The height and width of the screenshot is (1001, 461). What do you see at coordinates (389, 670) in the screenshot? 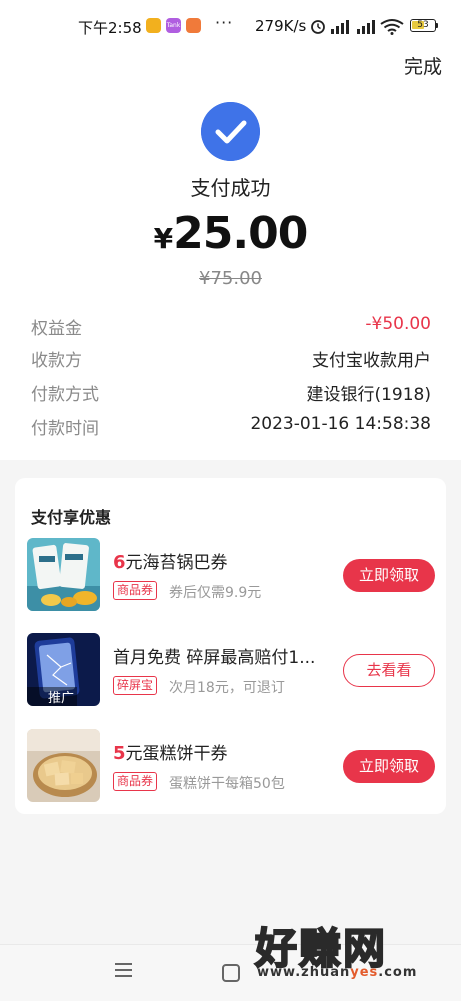
I see `view-button: 去看看` at bounding box center [389, 670].